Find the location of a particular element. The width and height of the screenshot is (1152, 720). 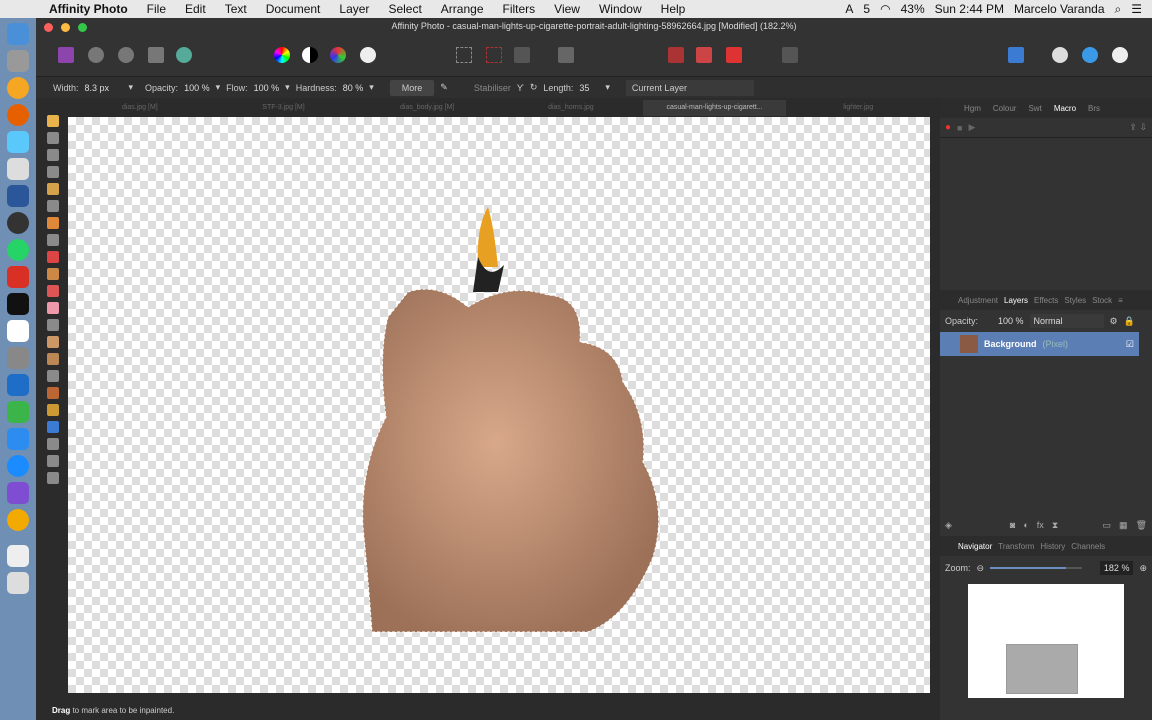

levels-icon is located at coordinates (282, 55).